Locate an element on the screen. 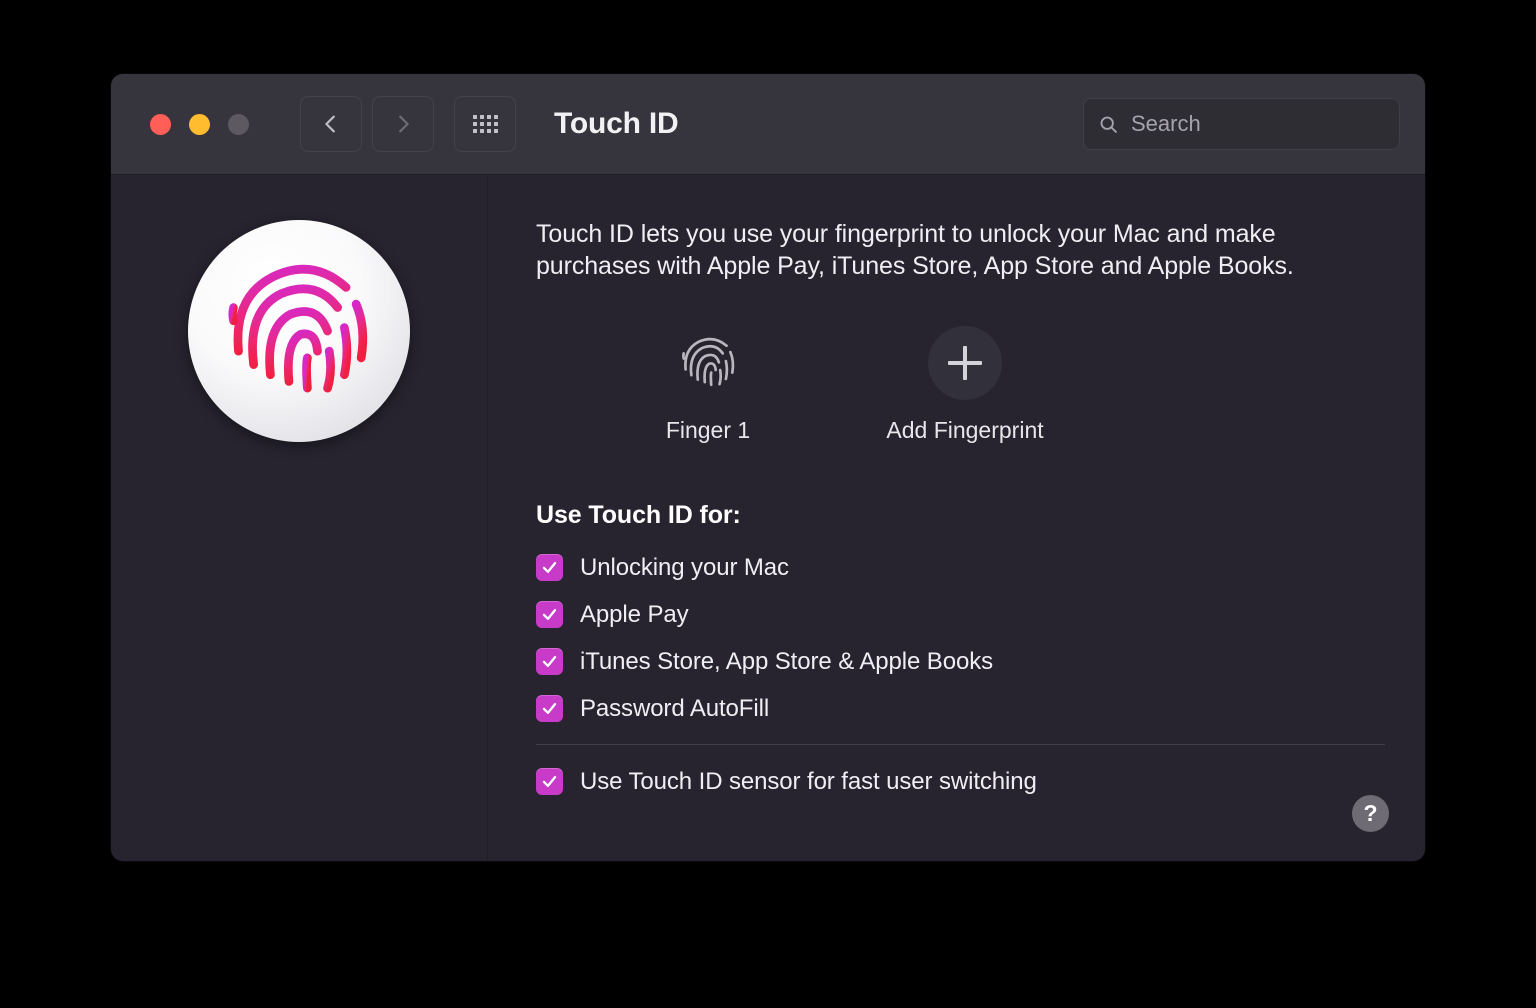  page-title: Touch ID is located at coordinates (616, 123).